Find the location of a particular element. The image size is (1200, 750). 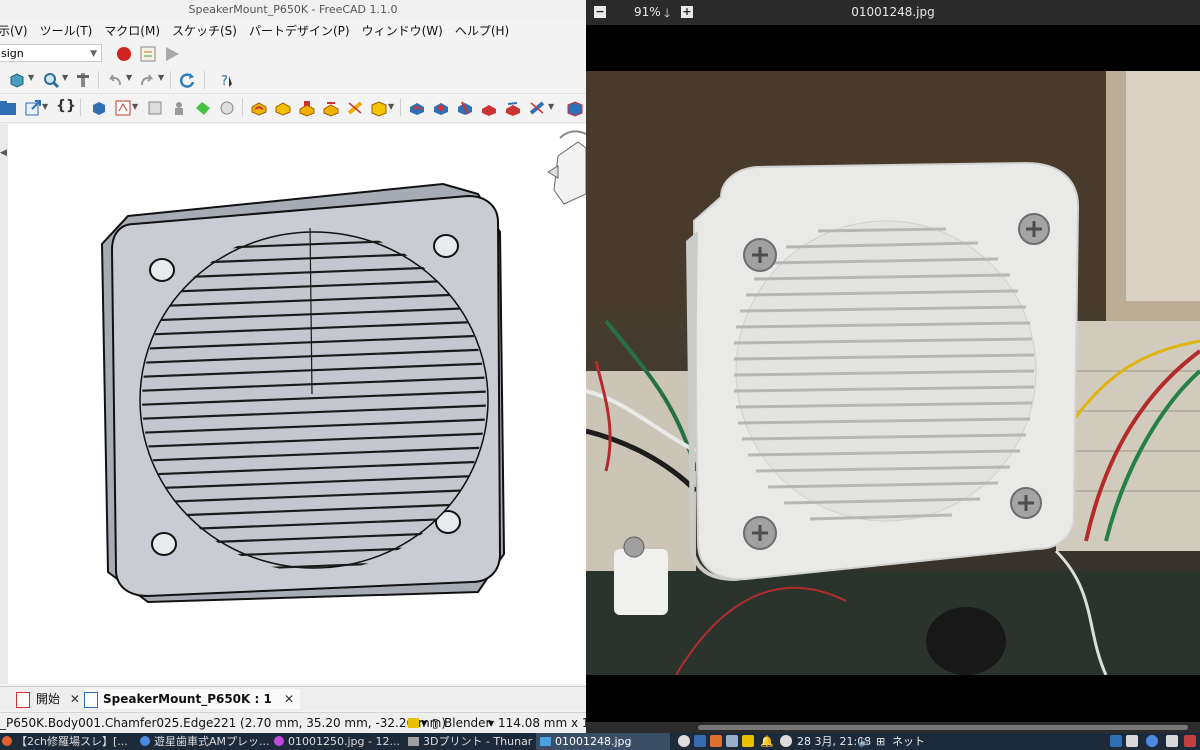

workbench-selector: sign ▼ is located at coordinates (51, 53).